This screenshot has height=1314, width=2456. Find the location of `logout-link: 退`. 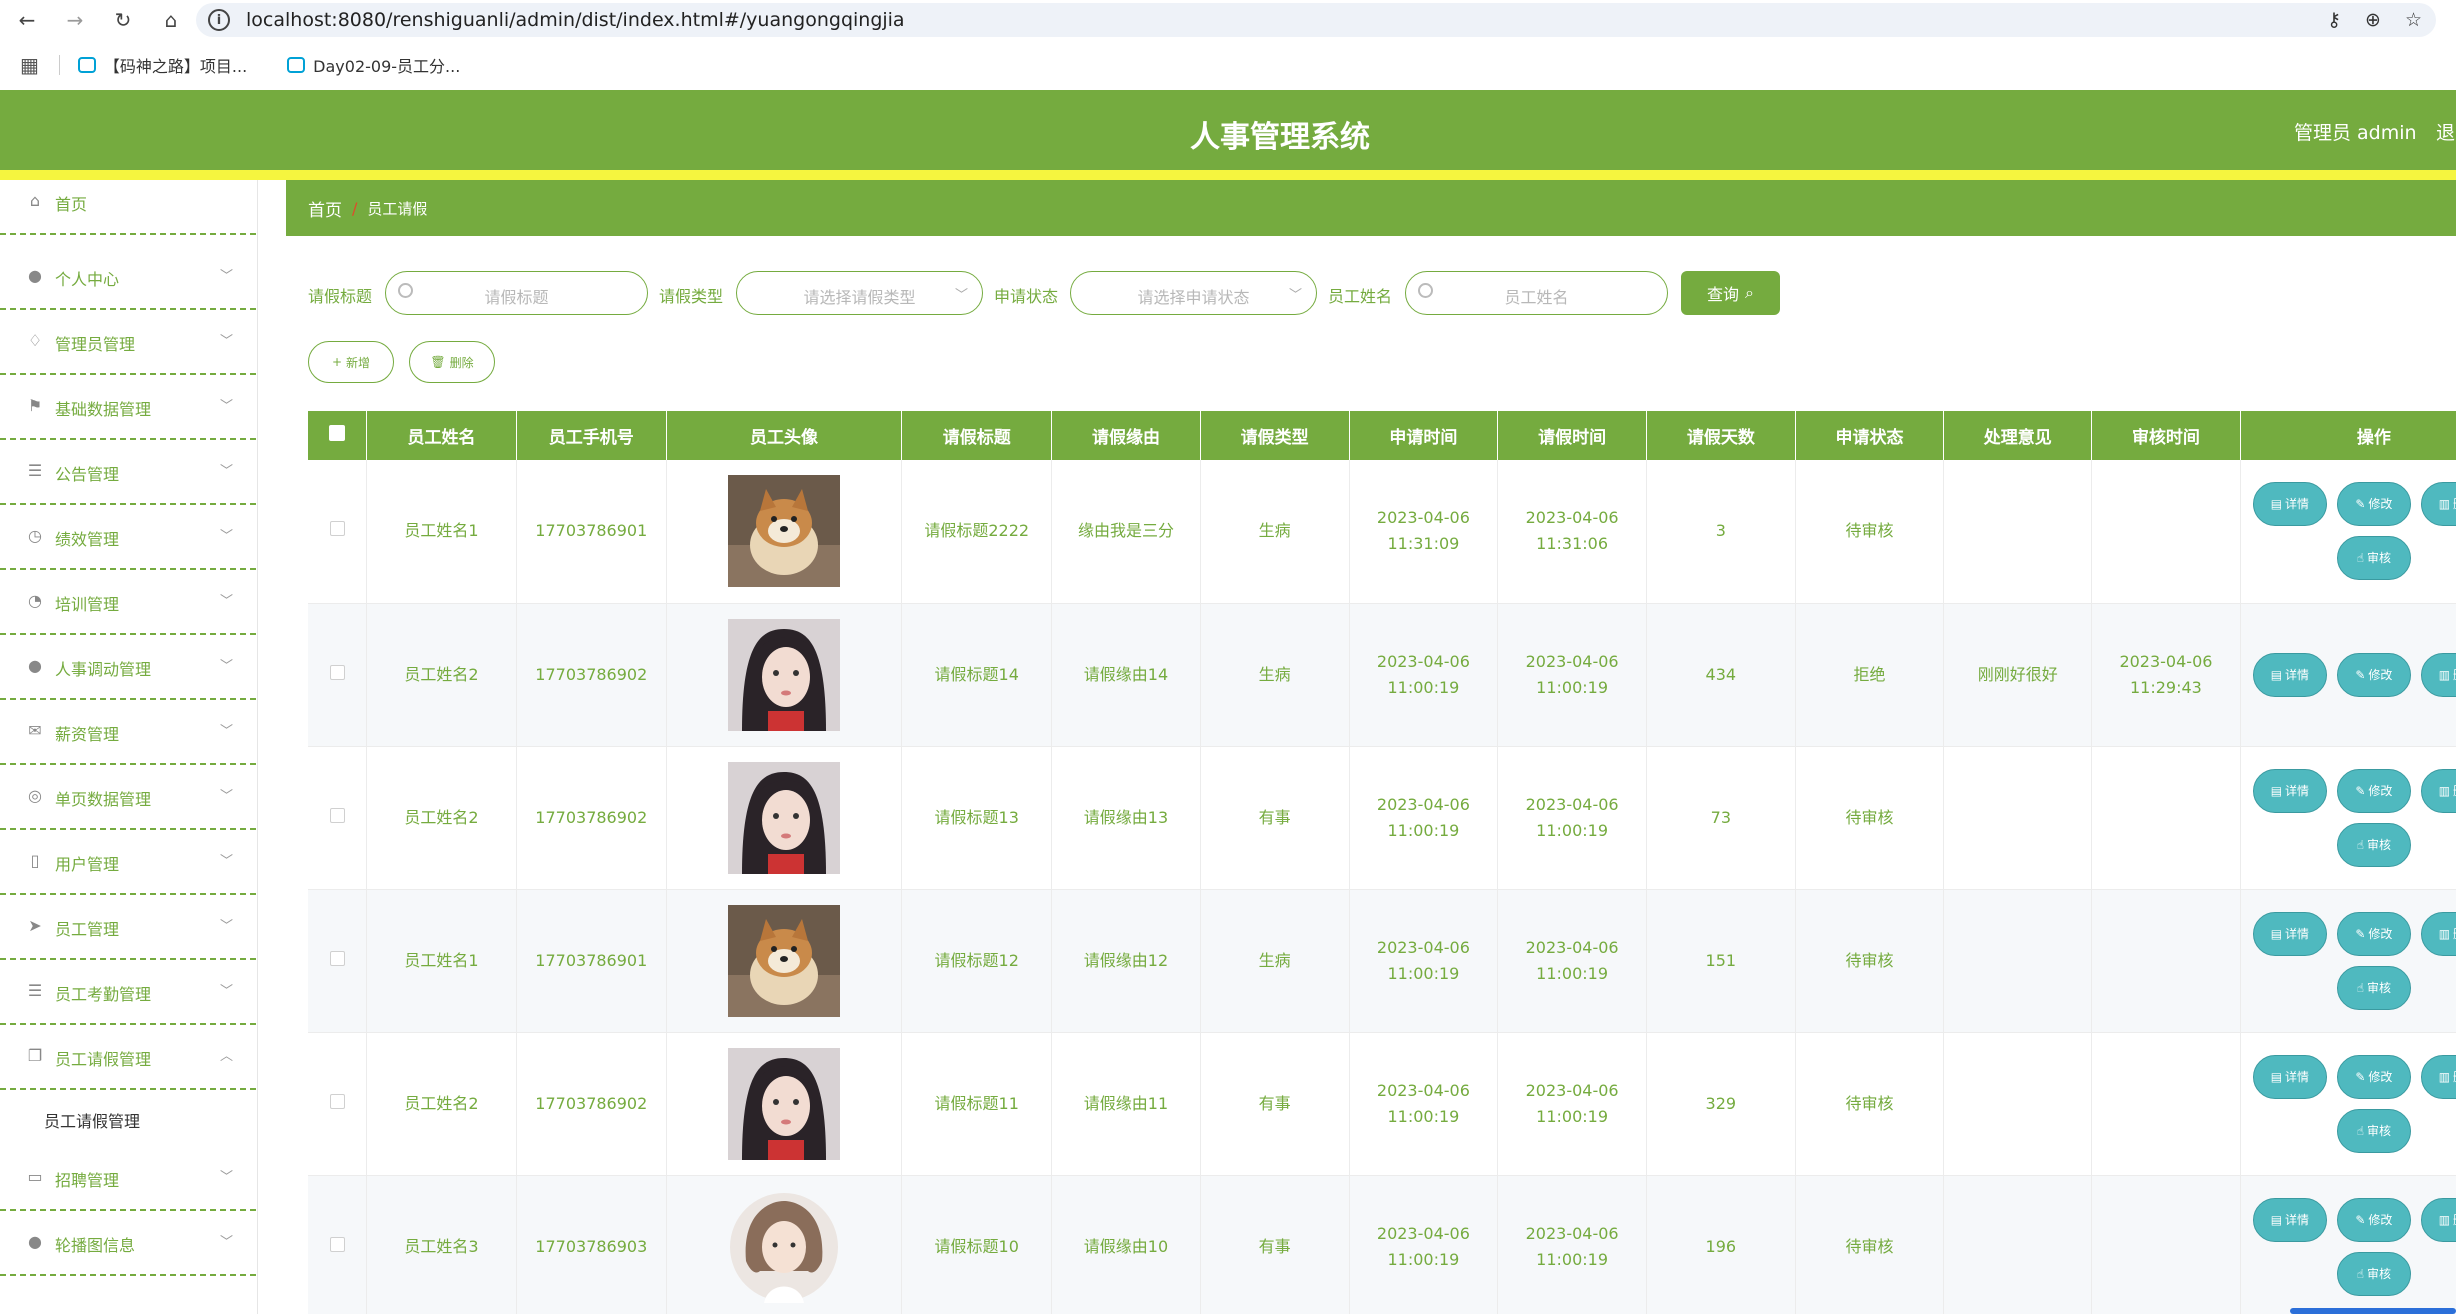

logout-link: 退 is located at coordinates (2445, 131).